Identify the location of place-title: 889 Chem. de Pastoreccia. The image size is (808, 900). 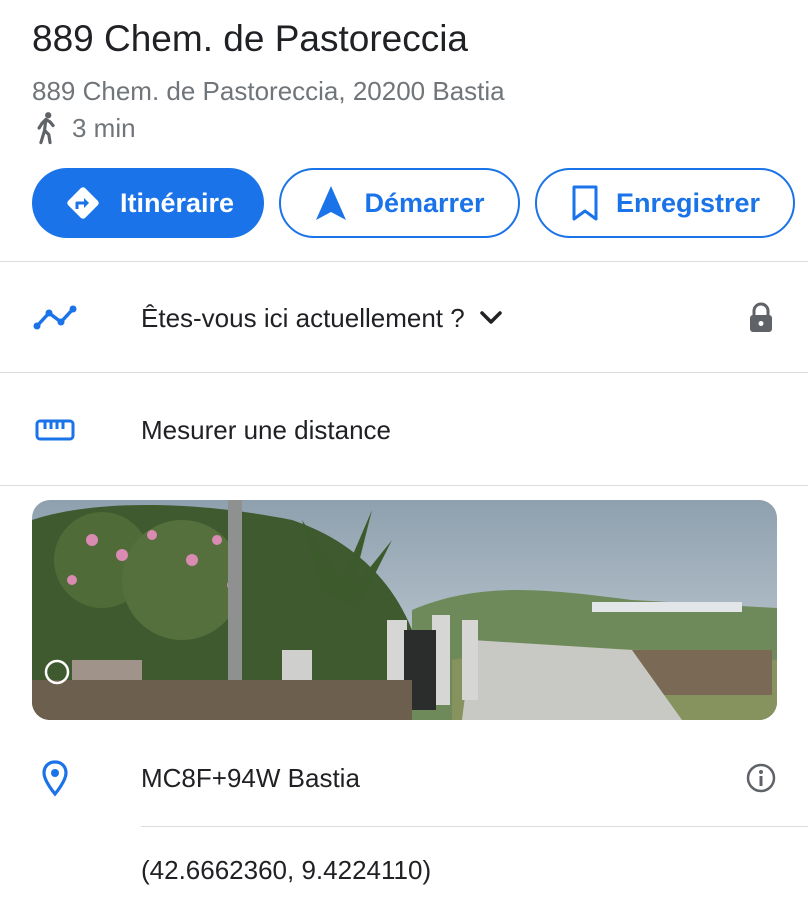
(250, 38).